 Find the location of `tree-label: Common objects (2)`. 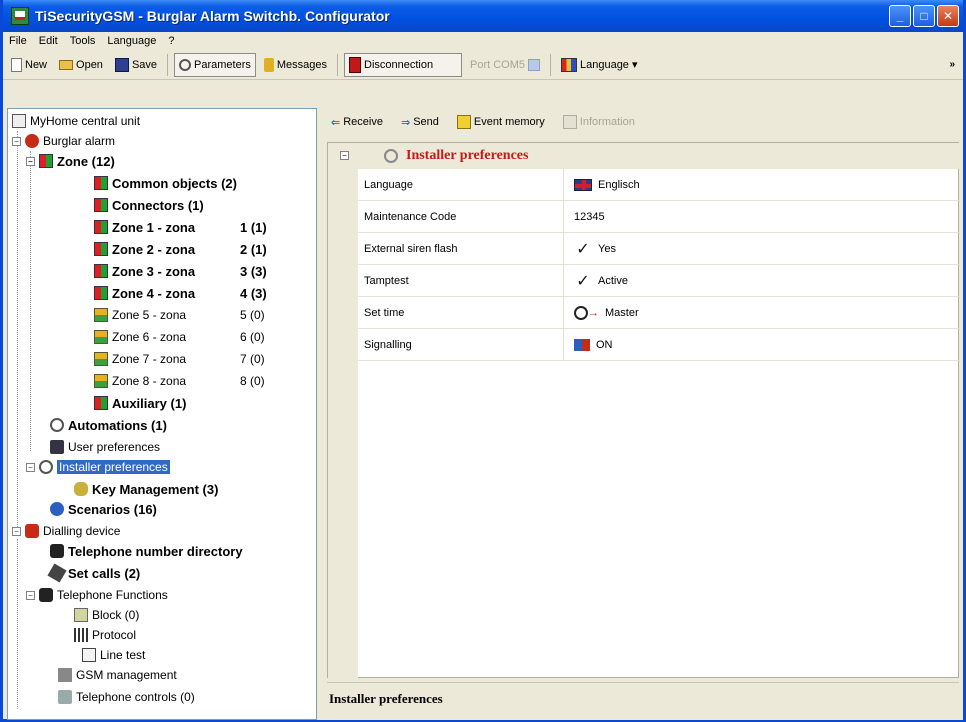

tree-label: Common objects (2) is located at coordinates (174, 183).